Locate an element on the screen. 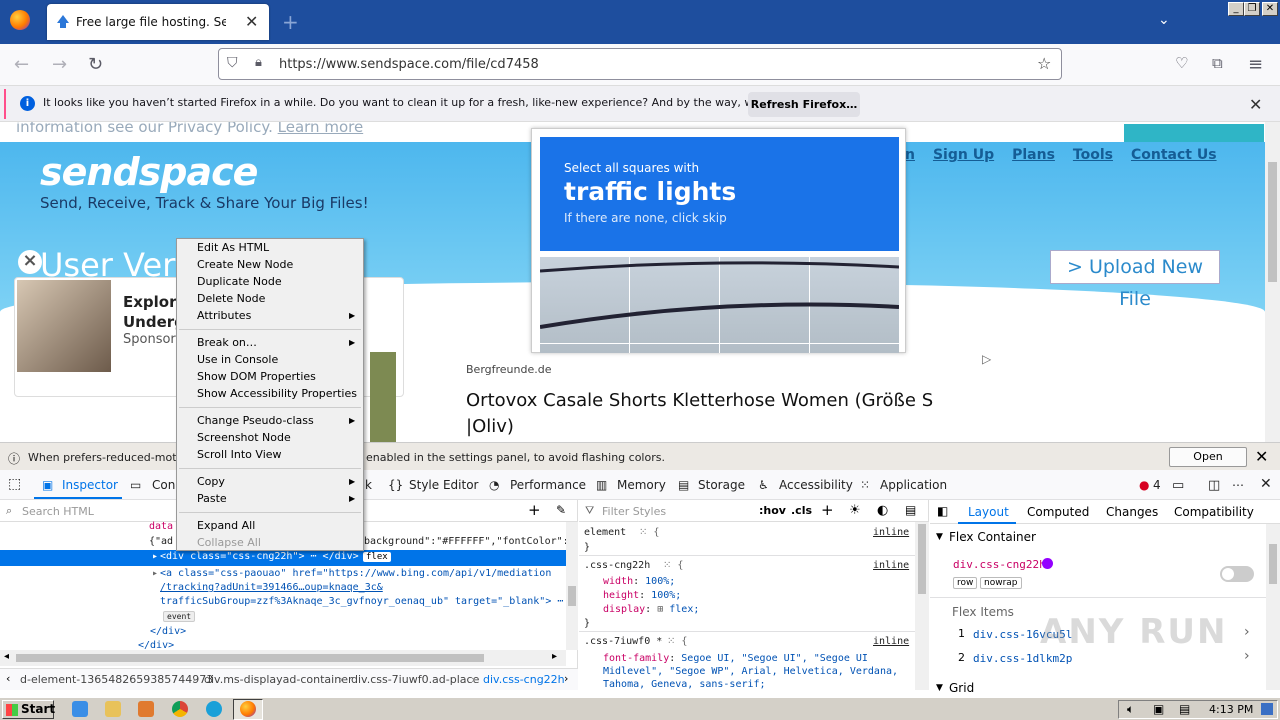 The width and height of the screenshot is (1280, 720). flex-container-heading: Flex Container is located at coordinates (992, 537).